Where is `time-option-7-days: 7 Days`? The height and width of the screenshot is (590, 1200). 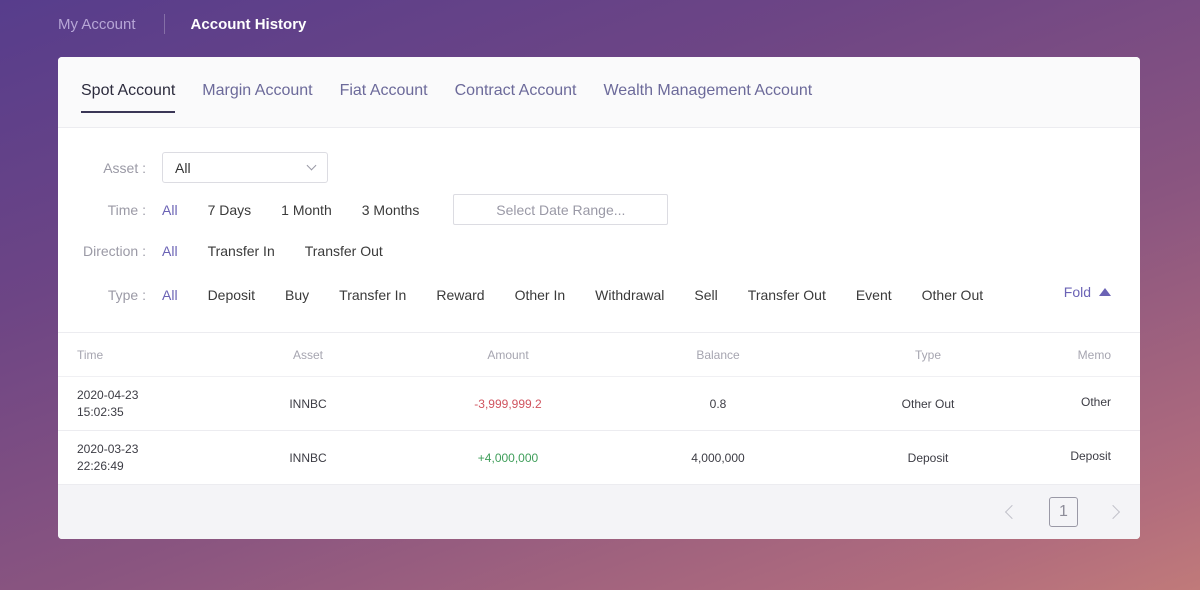 time-option-7-days: 7 Days is located at coordinates (230, 210).